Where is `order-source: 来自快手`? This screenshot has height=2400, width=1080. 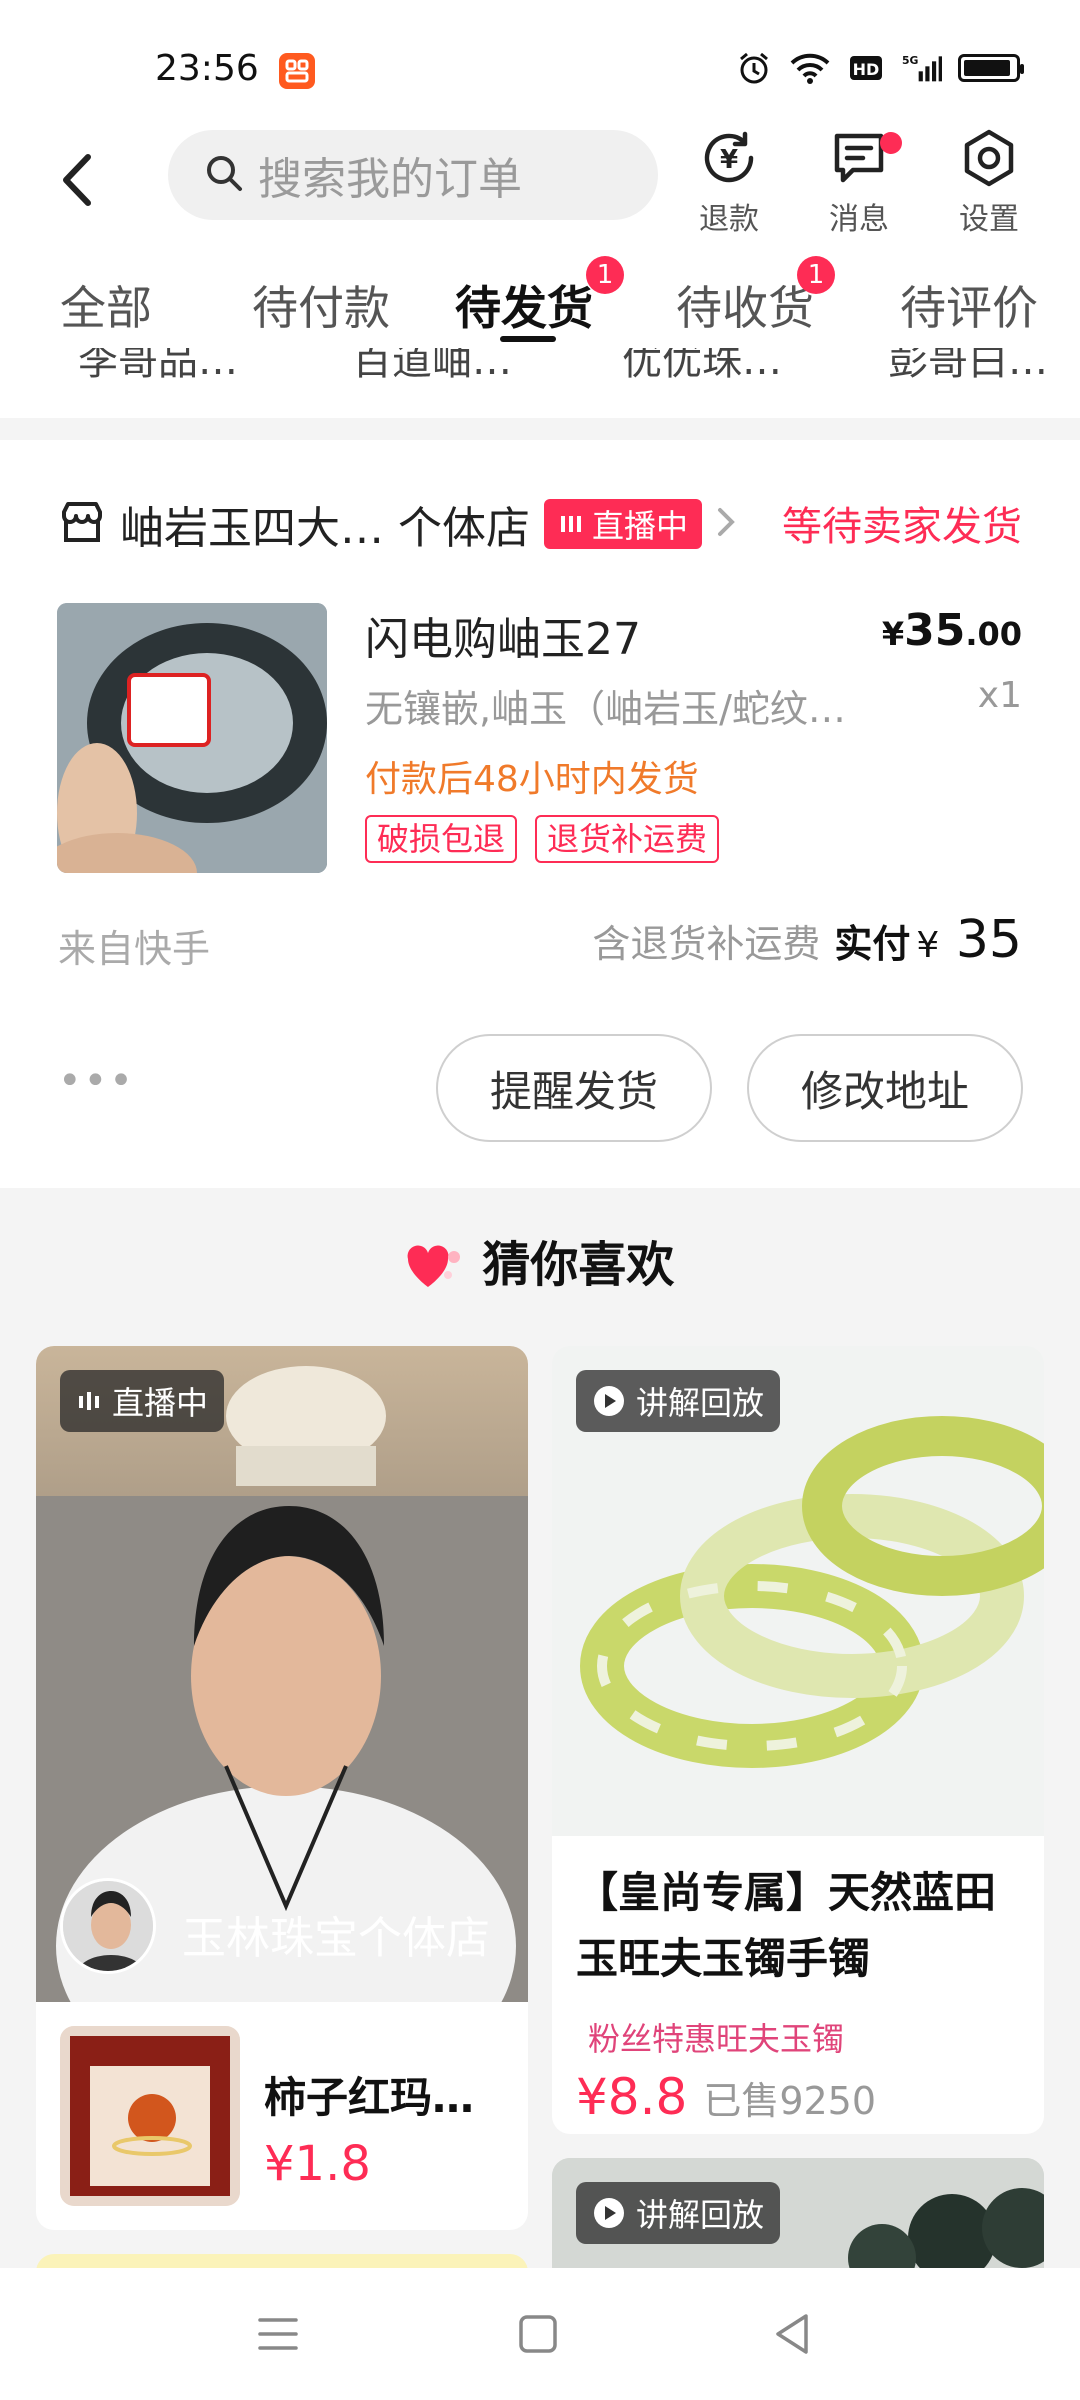
order-source: 来自快手 is located at coordinates (134, 949).